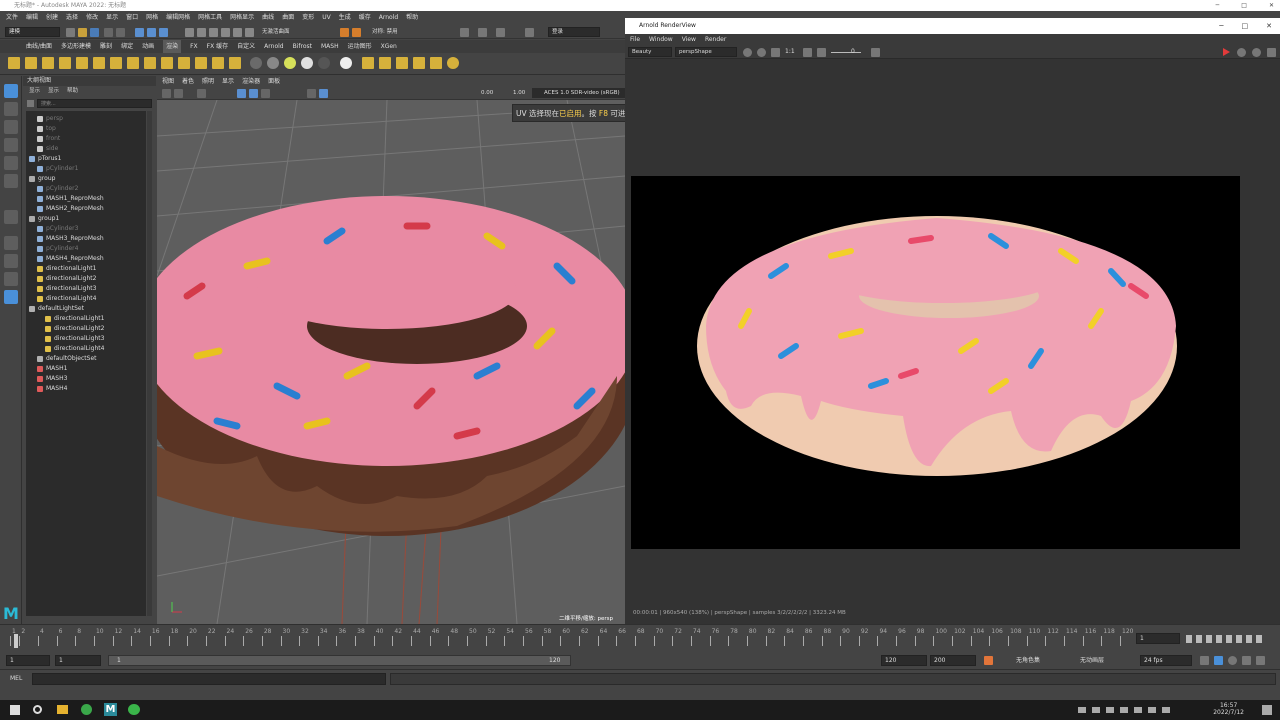 Image resolution: width=1280 pixels, height=720 pixels. I want to click on shelf-tool-11-icon, so click(184, 63).